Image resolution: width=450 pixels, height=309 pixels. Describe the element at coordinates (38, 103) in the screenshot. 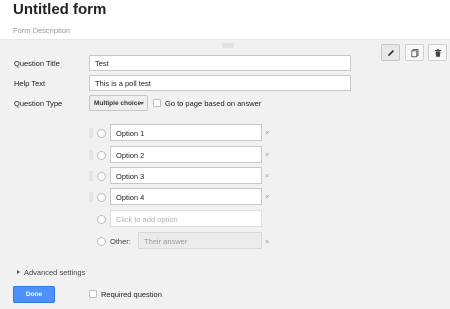

I see `question-type-label: Question Type` at that location.